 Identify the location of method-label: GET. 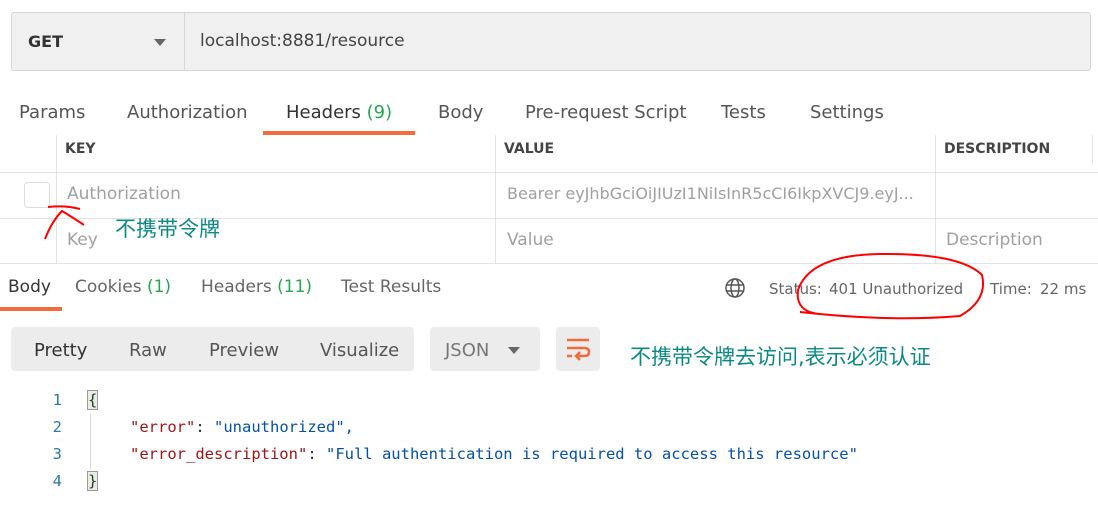
(45, 41).